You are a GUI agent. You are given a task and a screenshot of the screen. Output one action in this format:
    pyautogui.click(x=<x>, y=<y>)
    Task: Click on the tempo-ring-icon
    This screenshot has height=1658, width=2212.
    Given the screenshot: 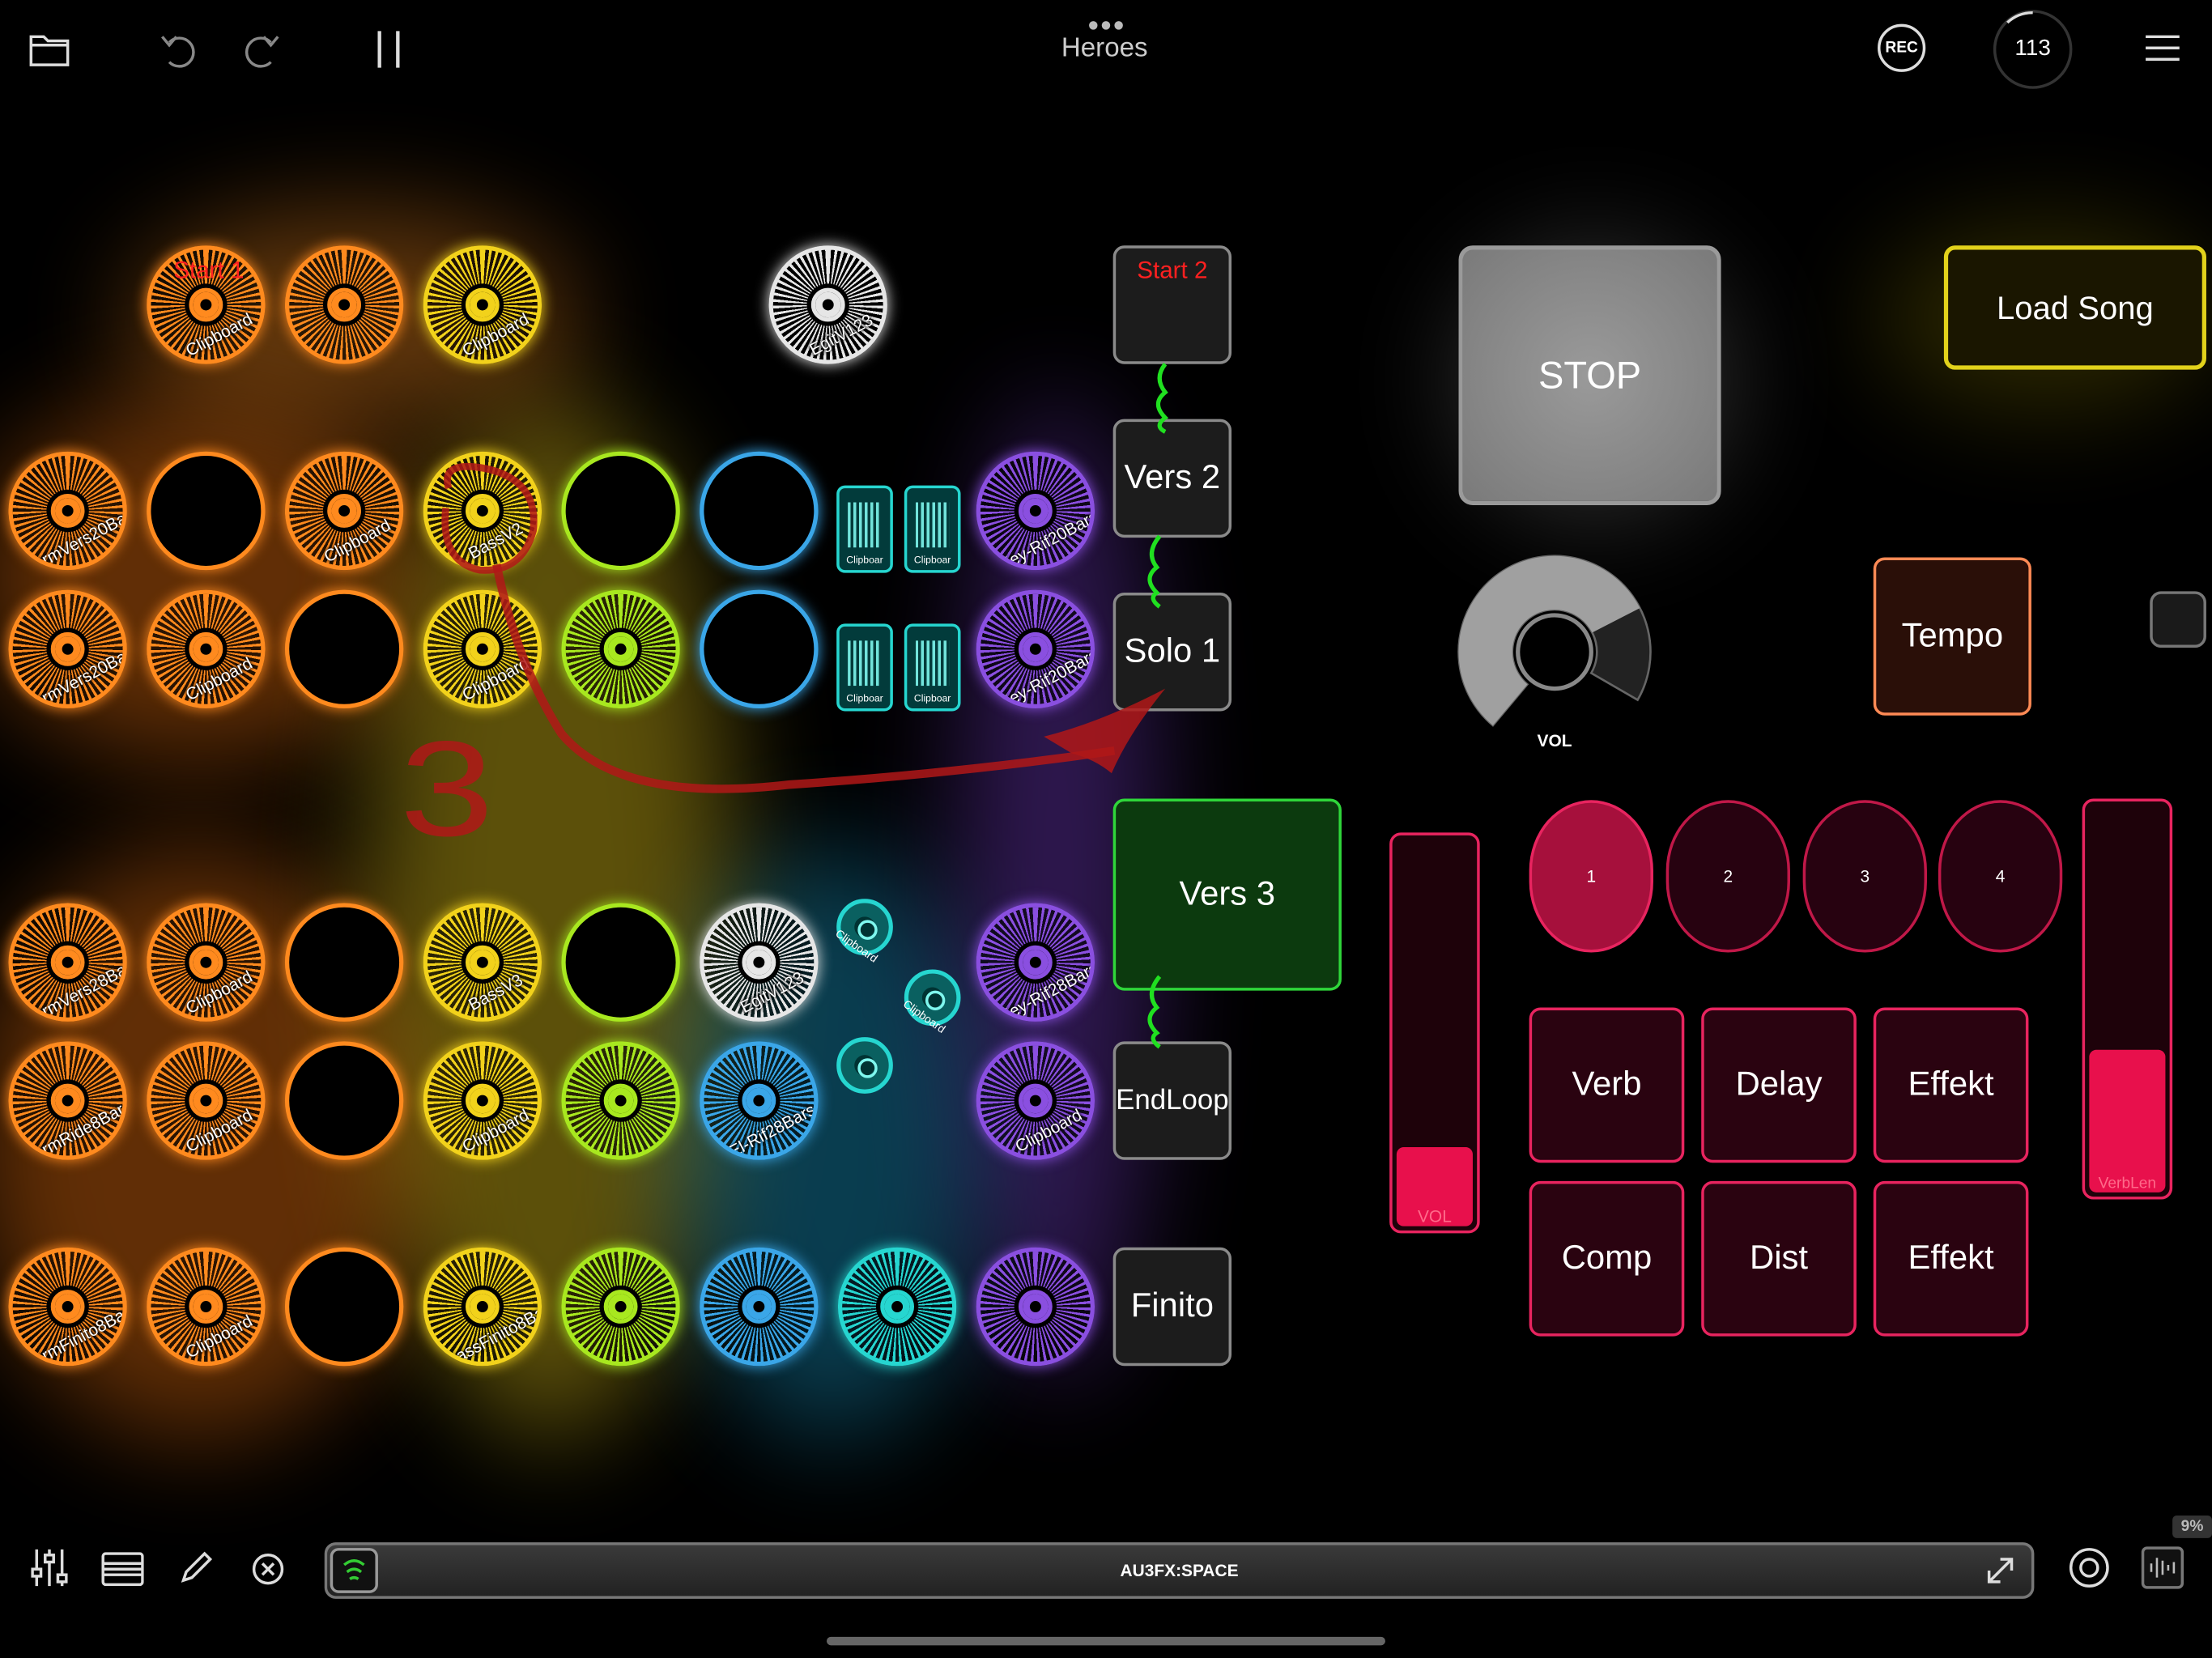 What is the action you would take?
    pyautogui.click(x=2033, y=49)
    